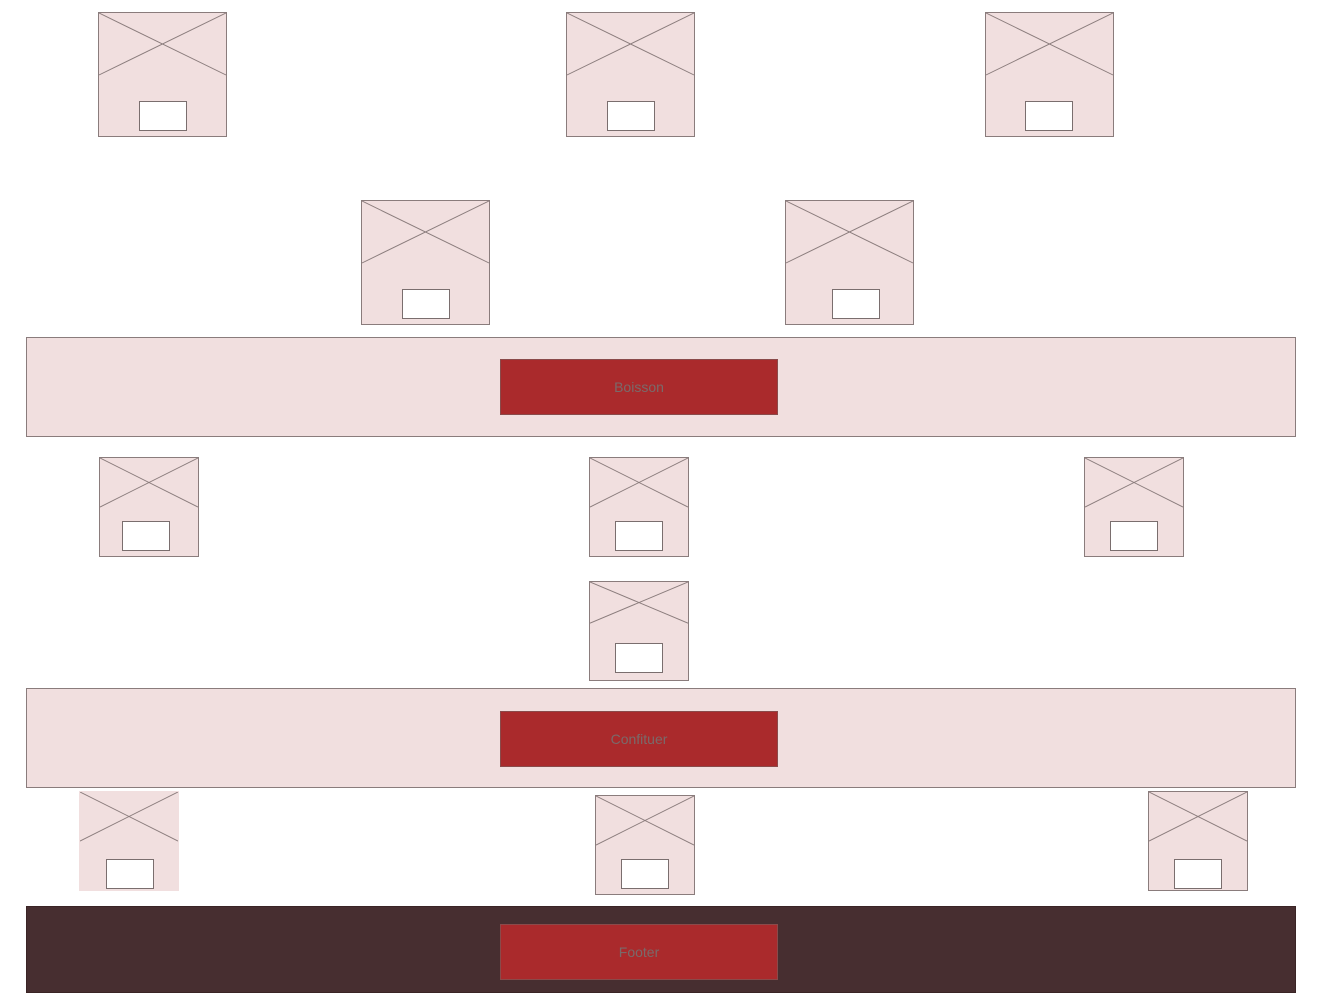  Describe the element at coordinates (639, 739) in the screenshot. I see `confituer-button: Confituer` at that location.